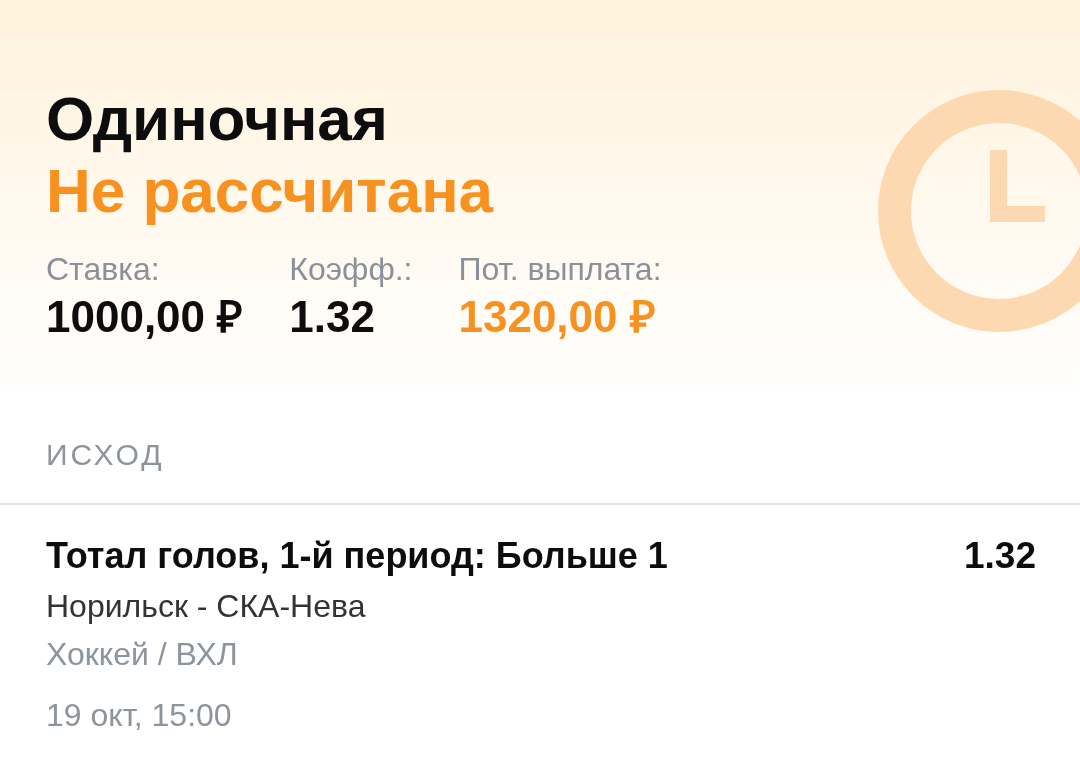 The image size is (1080, 781). Describe the element at coordinates (1000, 556) in the screenshot. I see `odds-value: 1.32` at that location.